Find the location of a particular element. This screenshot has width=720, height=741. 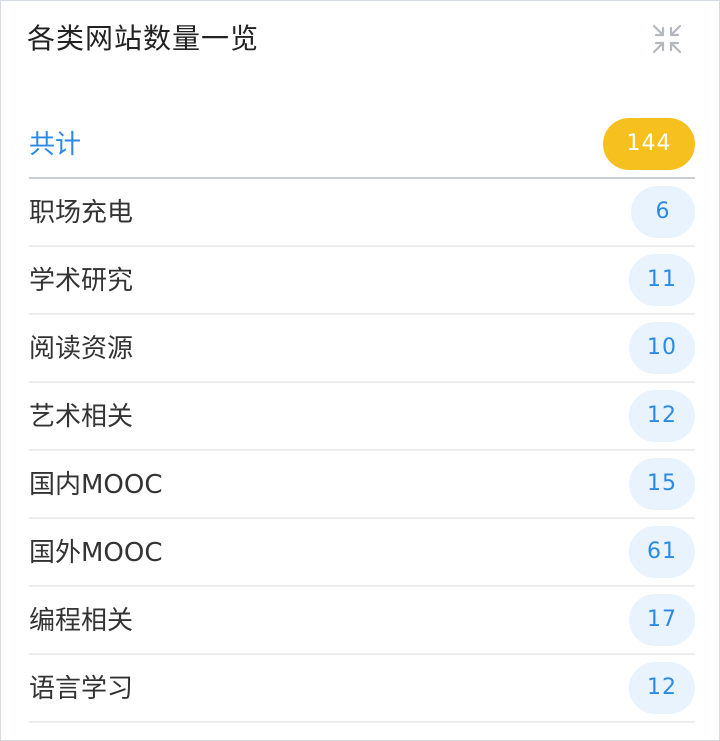

category-row-academic: 学术研究 11 is located at coordinates (362, 281).